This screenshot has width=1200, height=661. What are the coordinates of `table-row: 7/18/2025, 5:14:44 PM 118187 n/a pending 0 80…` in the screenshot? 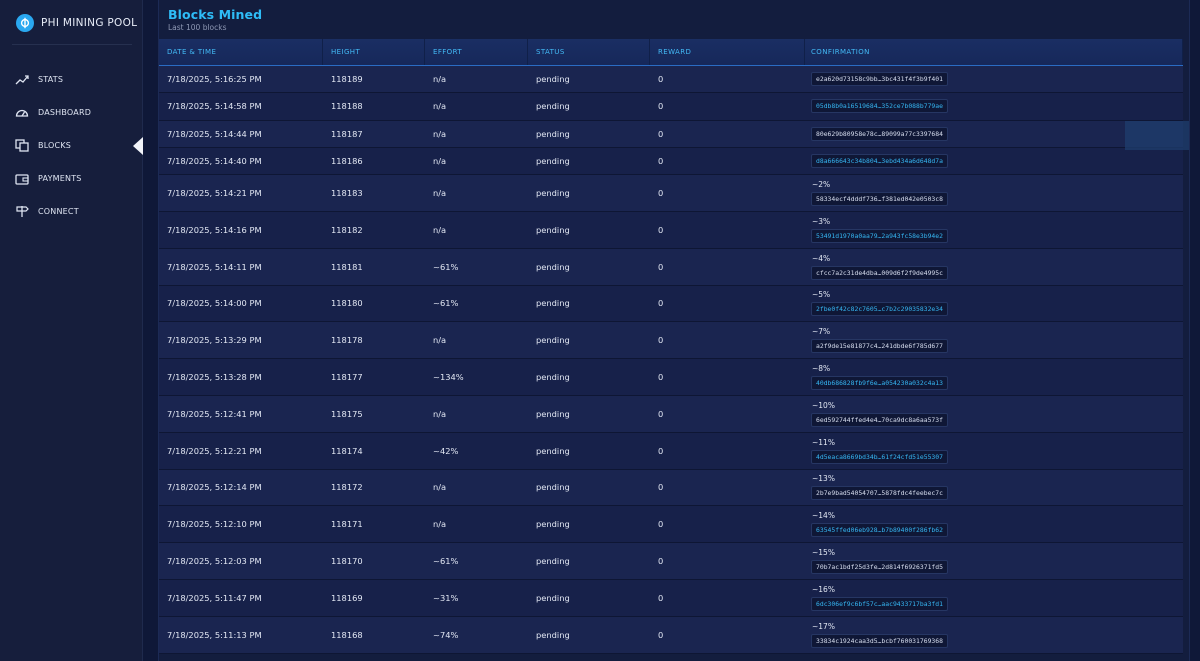 It's located at (671, 134).